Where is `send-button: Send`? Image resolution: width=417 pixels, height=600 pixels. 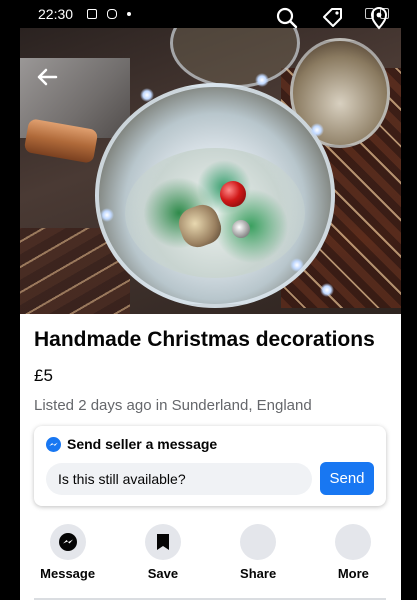 send-button: Send is located at coordinates (347, 478).